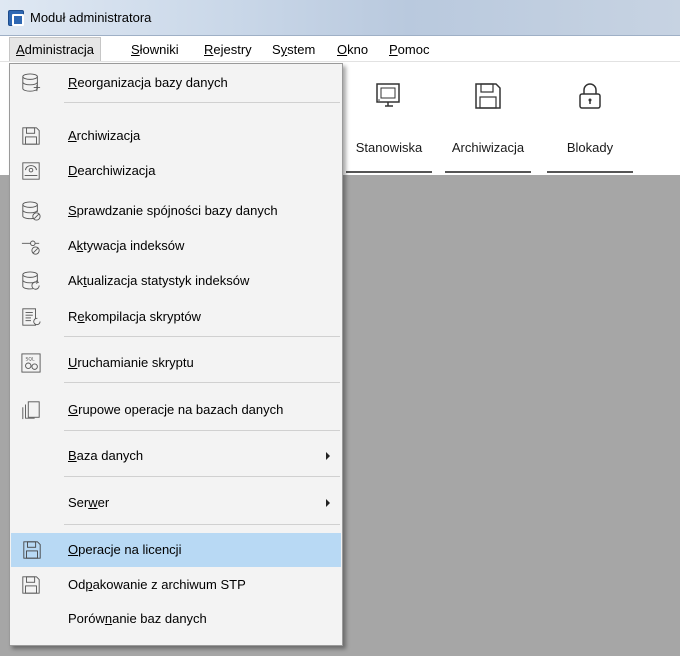 This screenshot has width=680, height=656. I want to click on monitor-icon, so click(388, 95).